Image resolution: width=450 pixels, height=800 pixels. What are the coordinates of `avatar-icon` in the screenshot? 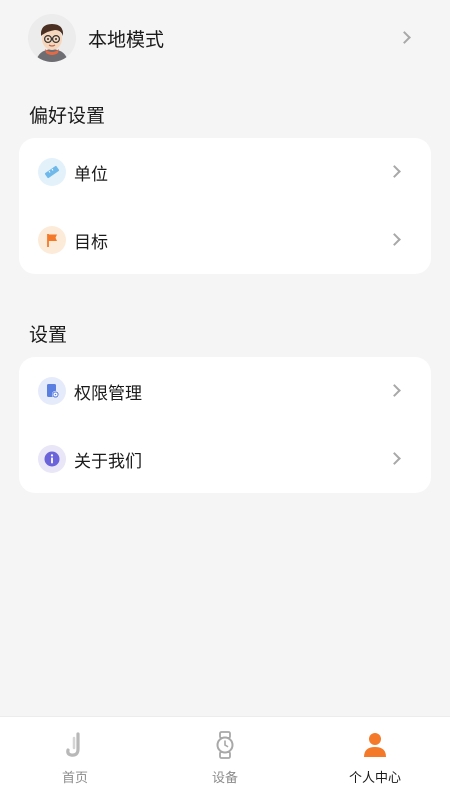 It's located at (52, 38).